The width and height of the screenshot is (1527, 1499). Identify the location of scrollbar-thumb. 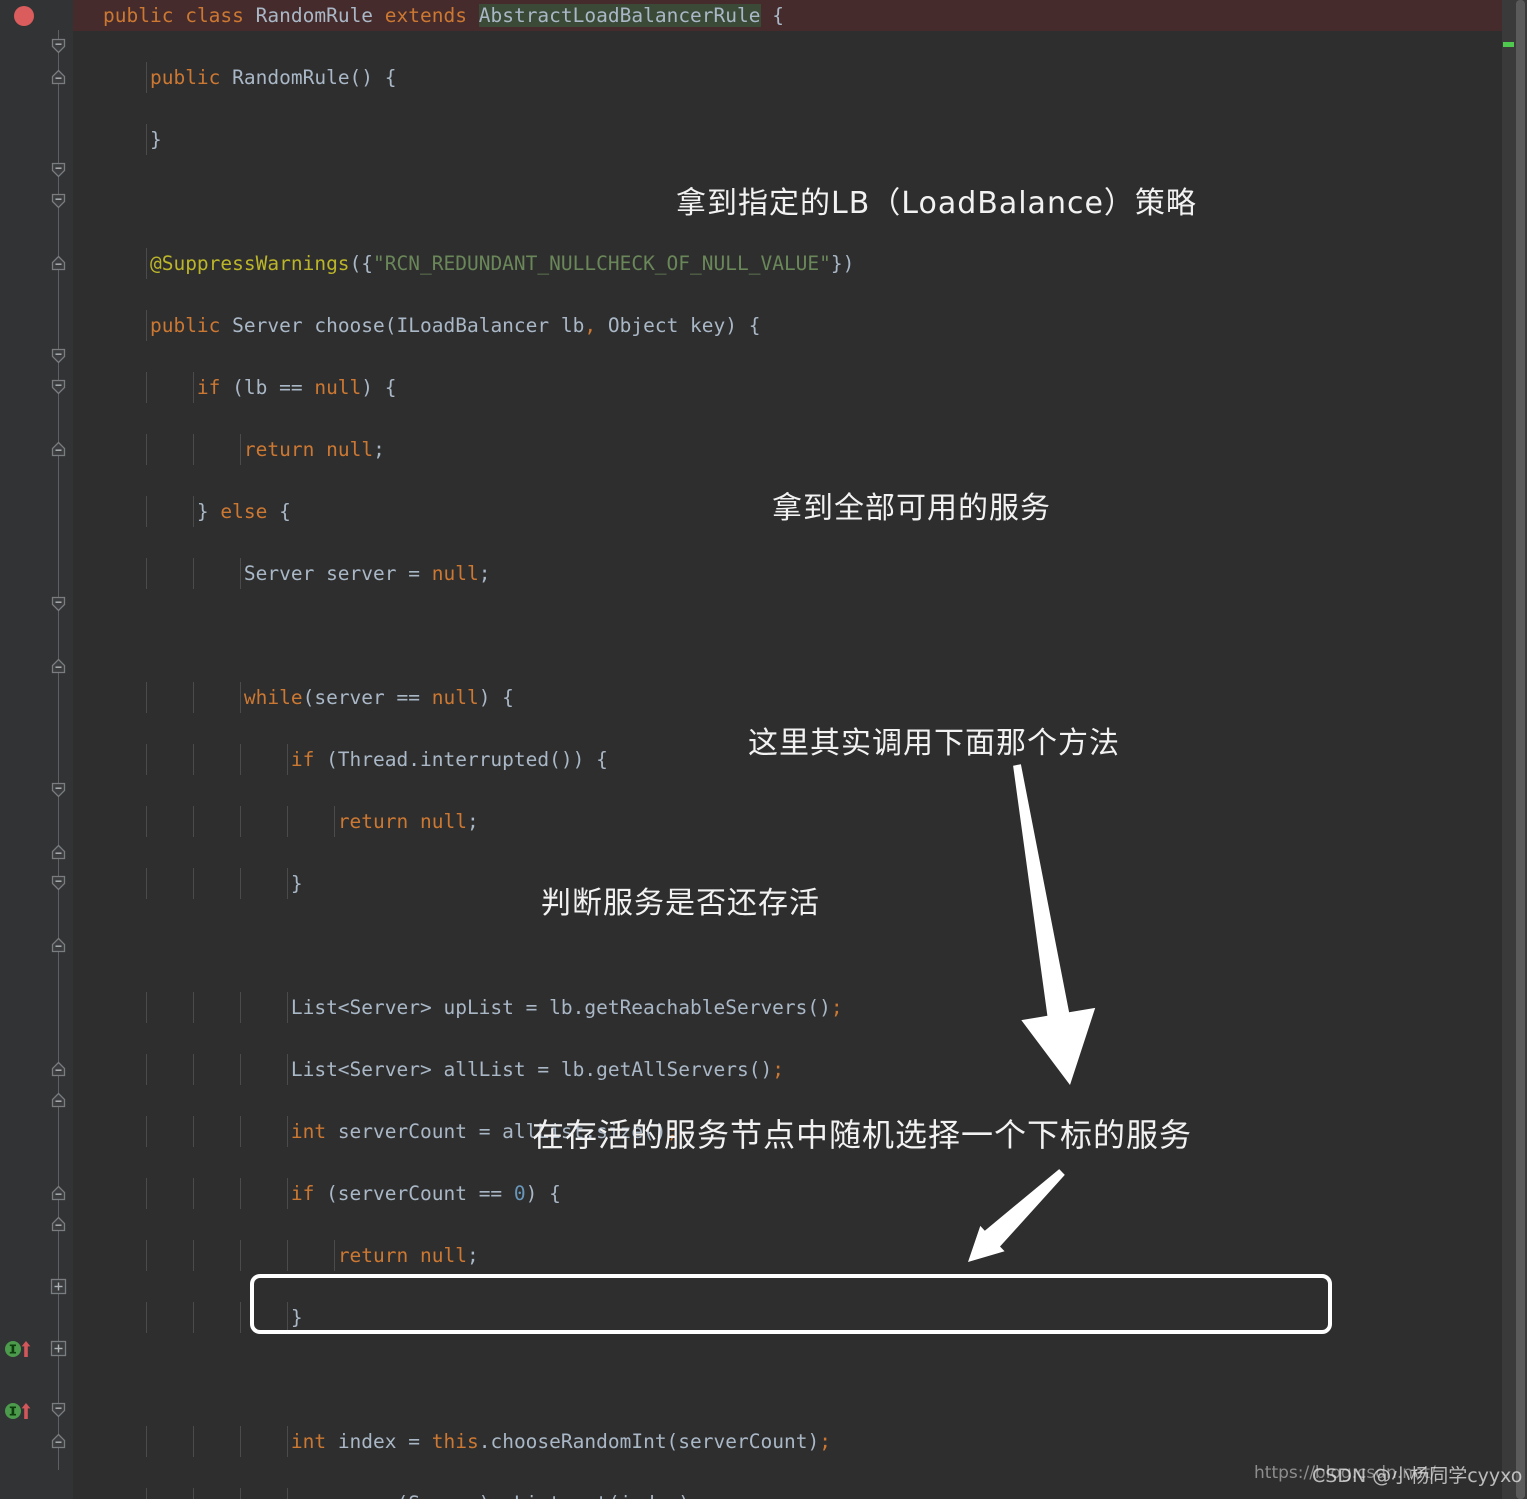
(1520, 749).